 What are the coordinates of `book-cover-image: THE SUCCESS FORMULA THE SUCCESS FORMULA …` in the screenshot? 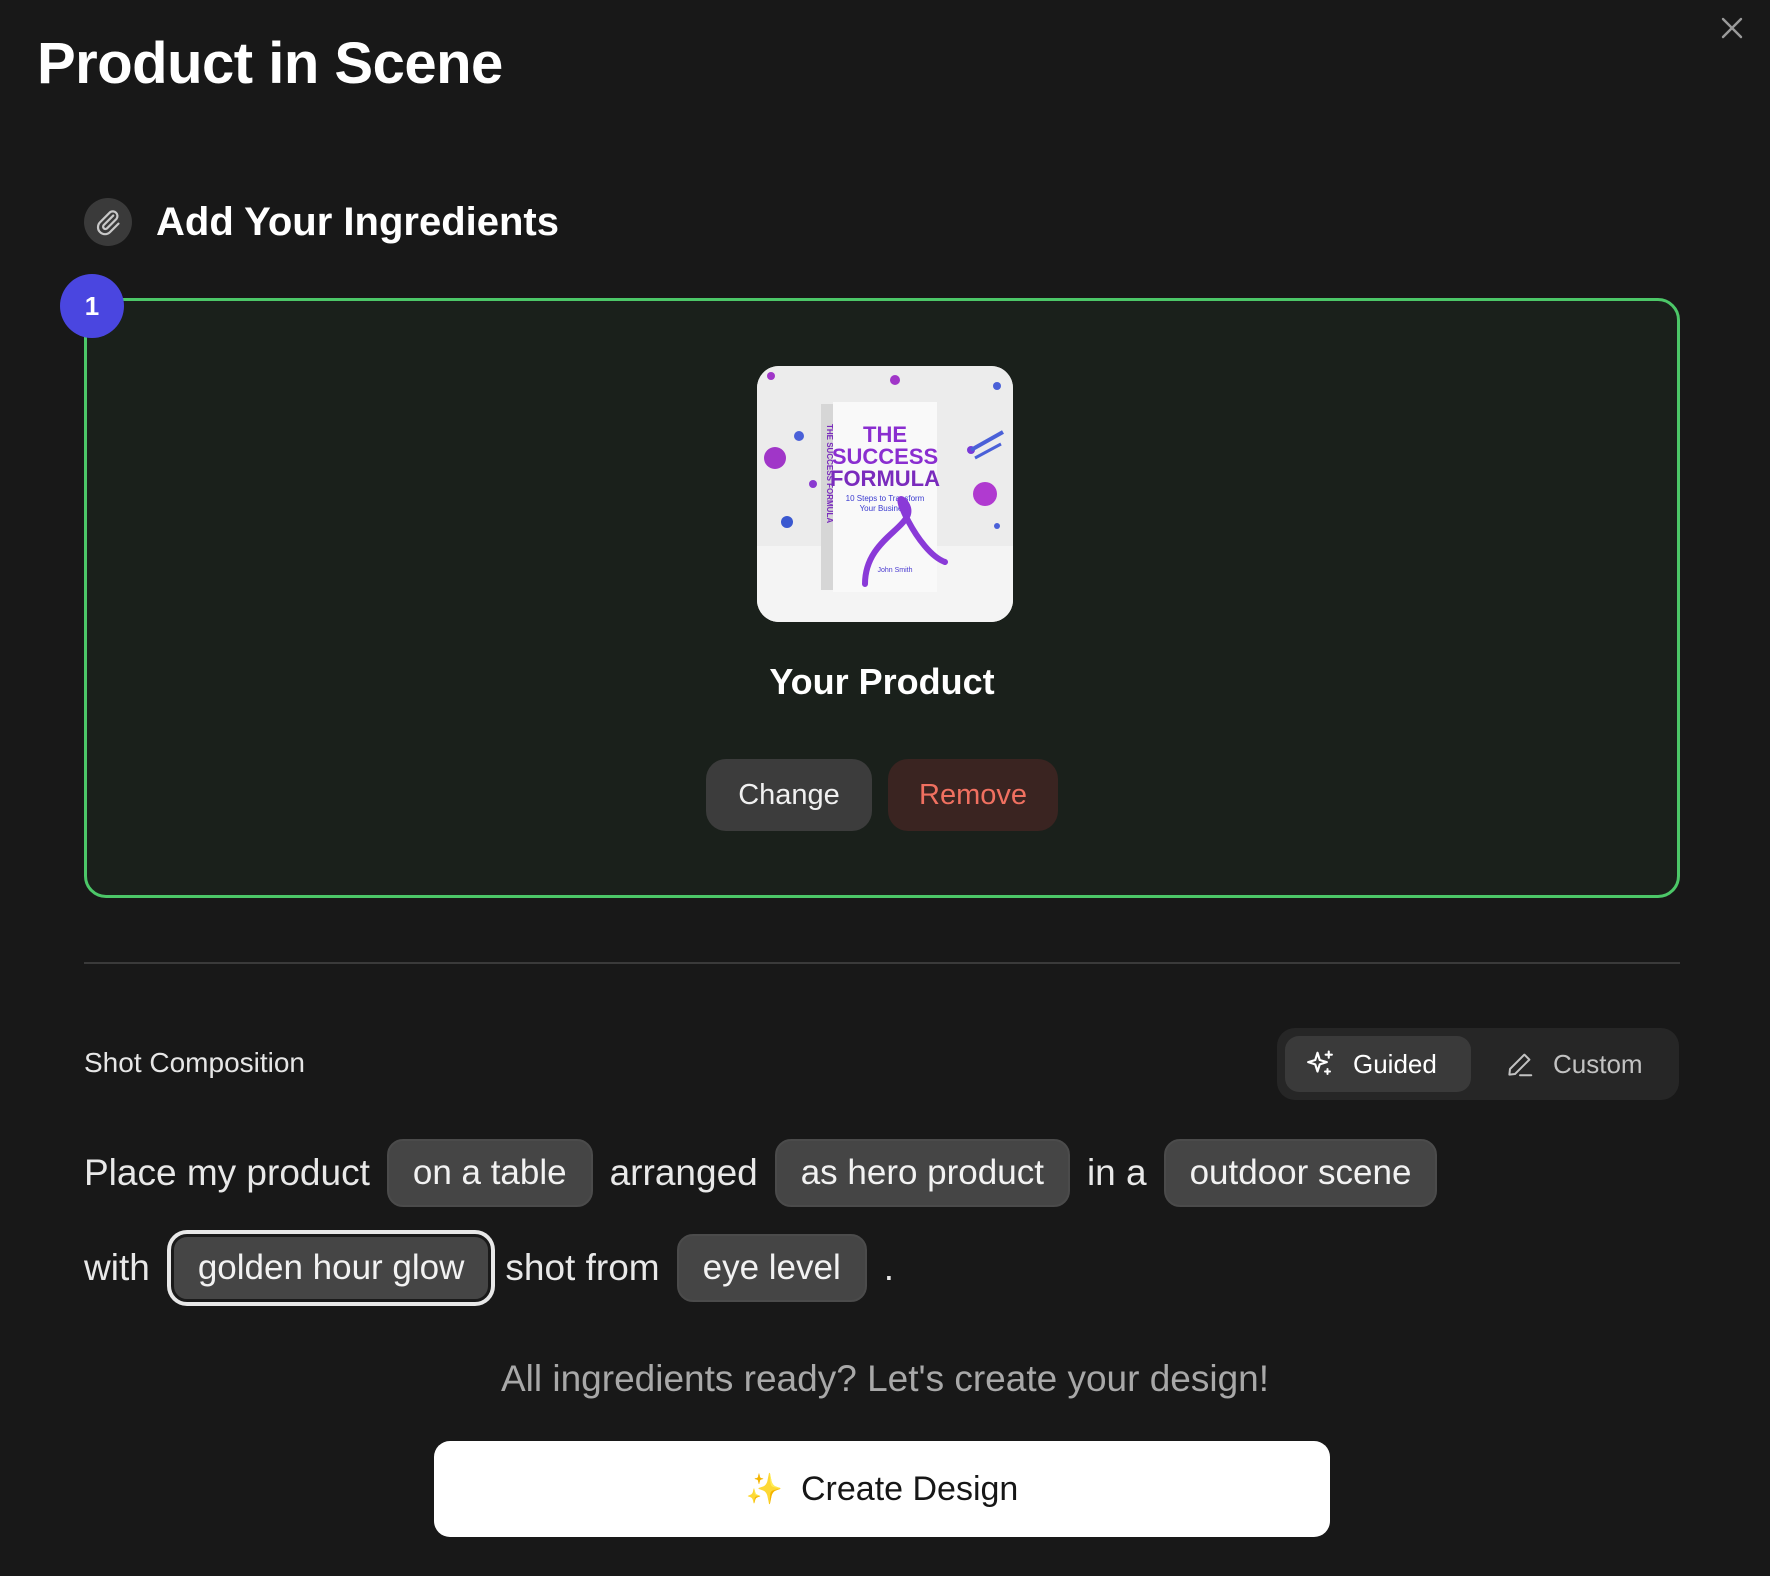 It's located at (885, 494).